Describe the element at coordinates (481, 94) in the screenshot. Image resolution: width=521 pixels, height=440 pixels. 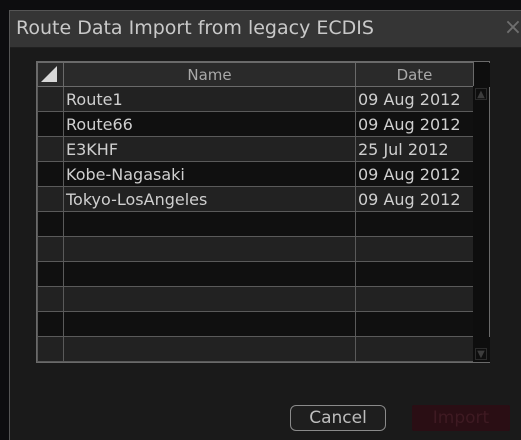
I see `scroll-up-icon: ▲` at that location.